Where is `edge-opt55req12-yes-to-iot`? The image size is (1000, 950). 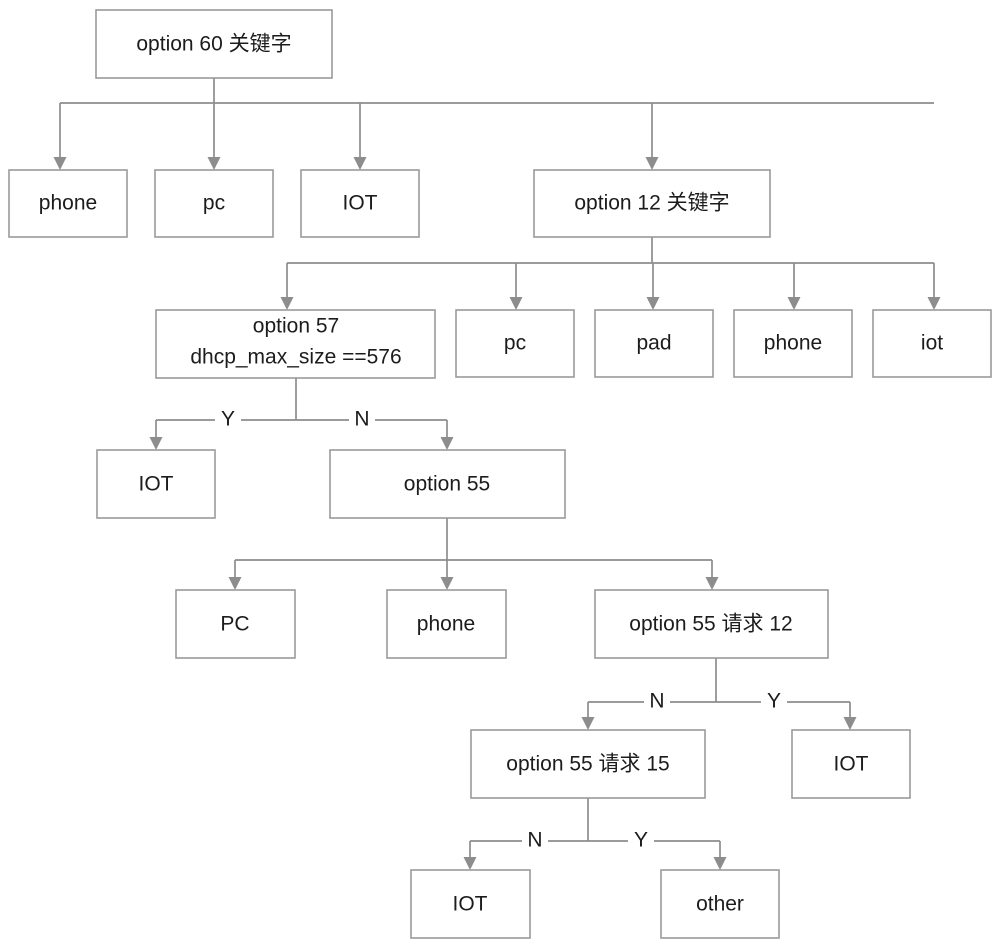
edge-opt55req12-yes-to-iot is located at coordinates (850, 716).